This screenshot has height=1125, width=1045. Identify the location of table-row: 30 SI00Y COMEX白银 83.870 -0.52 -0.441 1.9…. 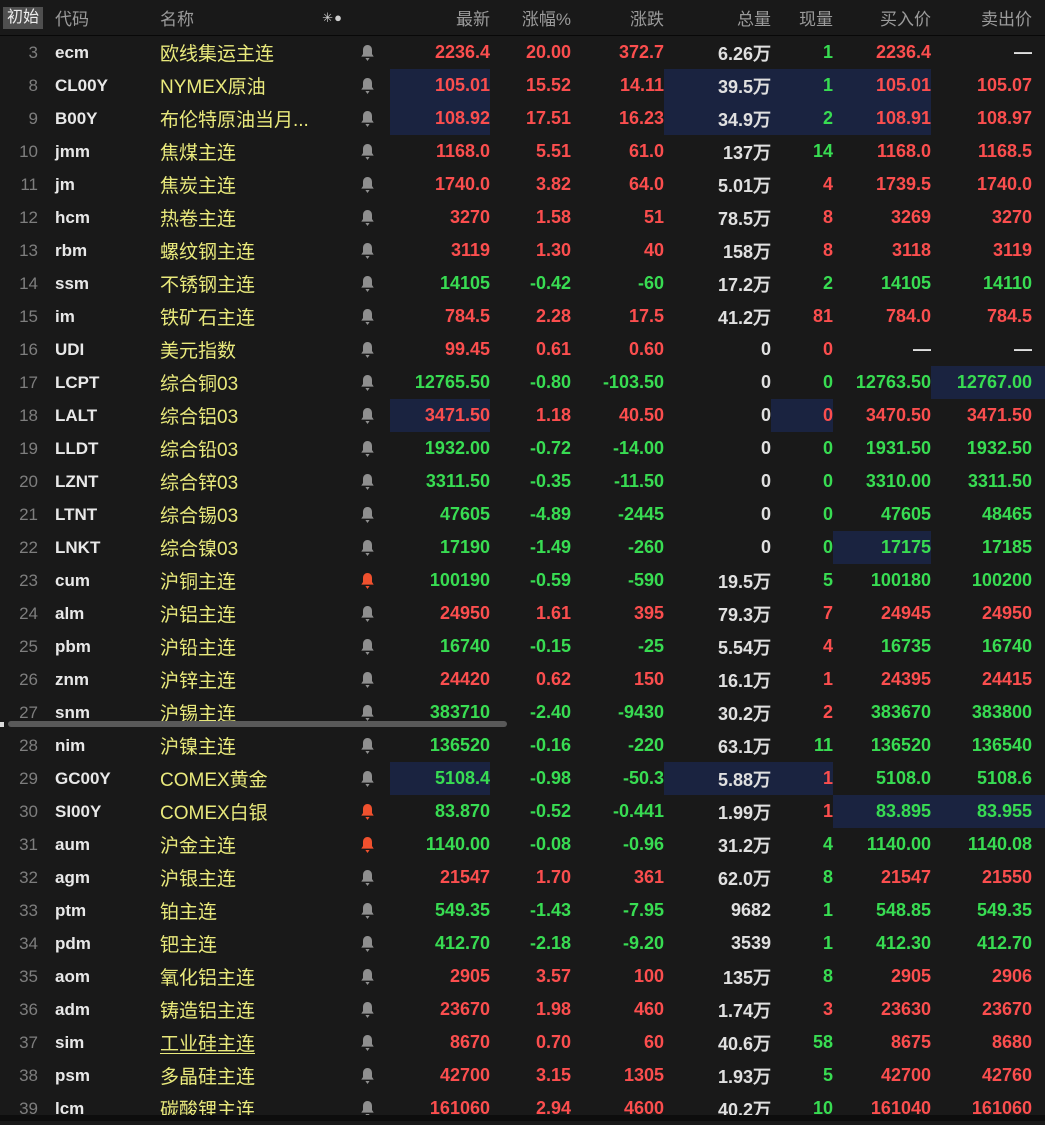
(522, 811).